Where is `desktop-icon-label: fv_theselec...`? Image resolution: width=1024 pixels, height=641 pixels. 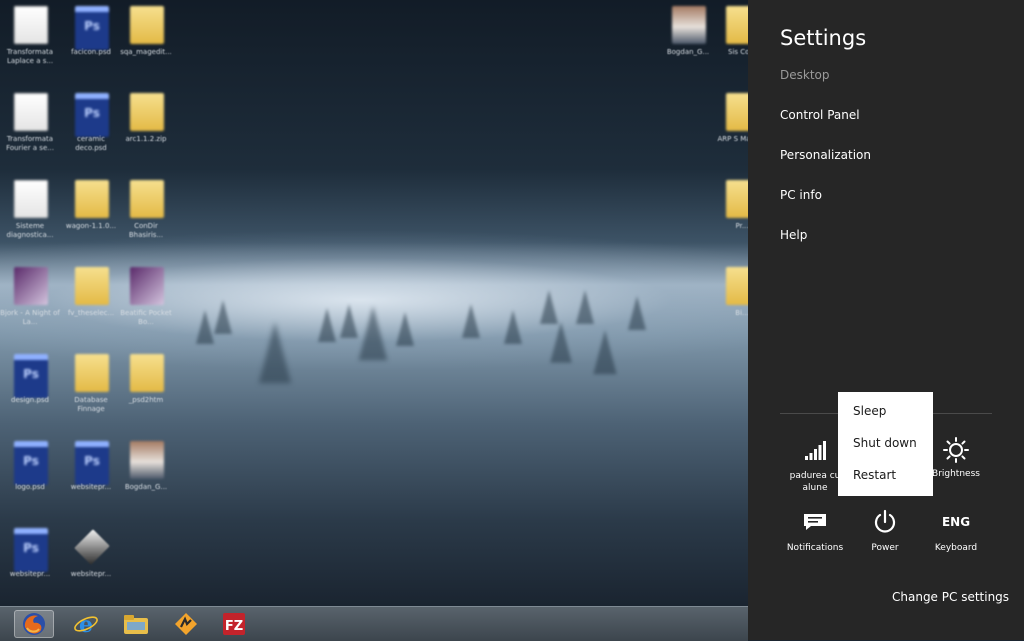 desktop-icon-label: fv_theselec... is located at coordinates (91, 313).